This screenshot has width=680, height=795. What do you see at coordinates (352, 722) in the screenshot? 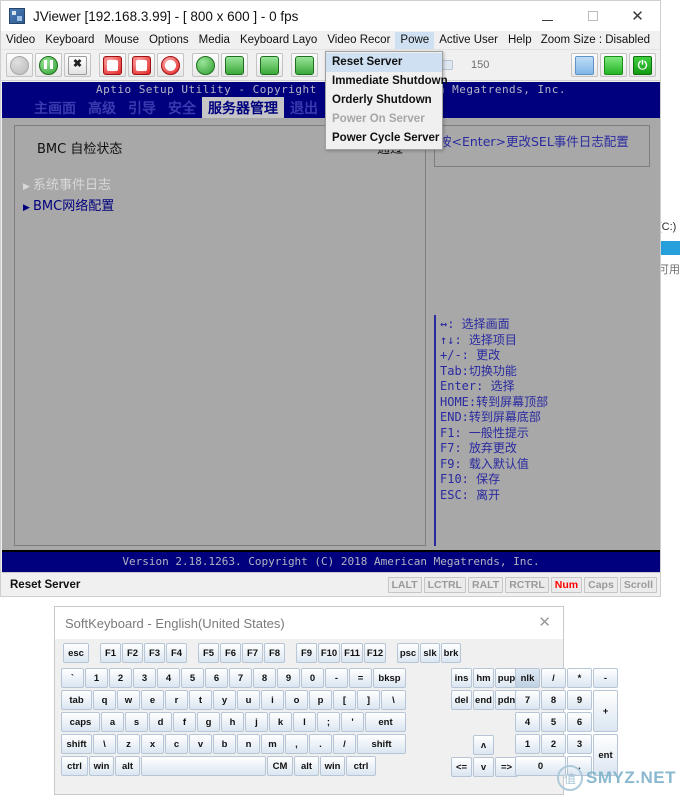
I see `key-quote: '` at bounding box center [352, 722].